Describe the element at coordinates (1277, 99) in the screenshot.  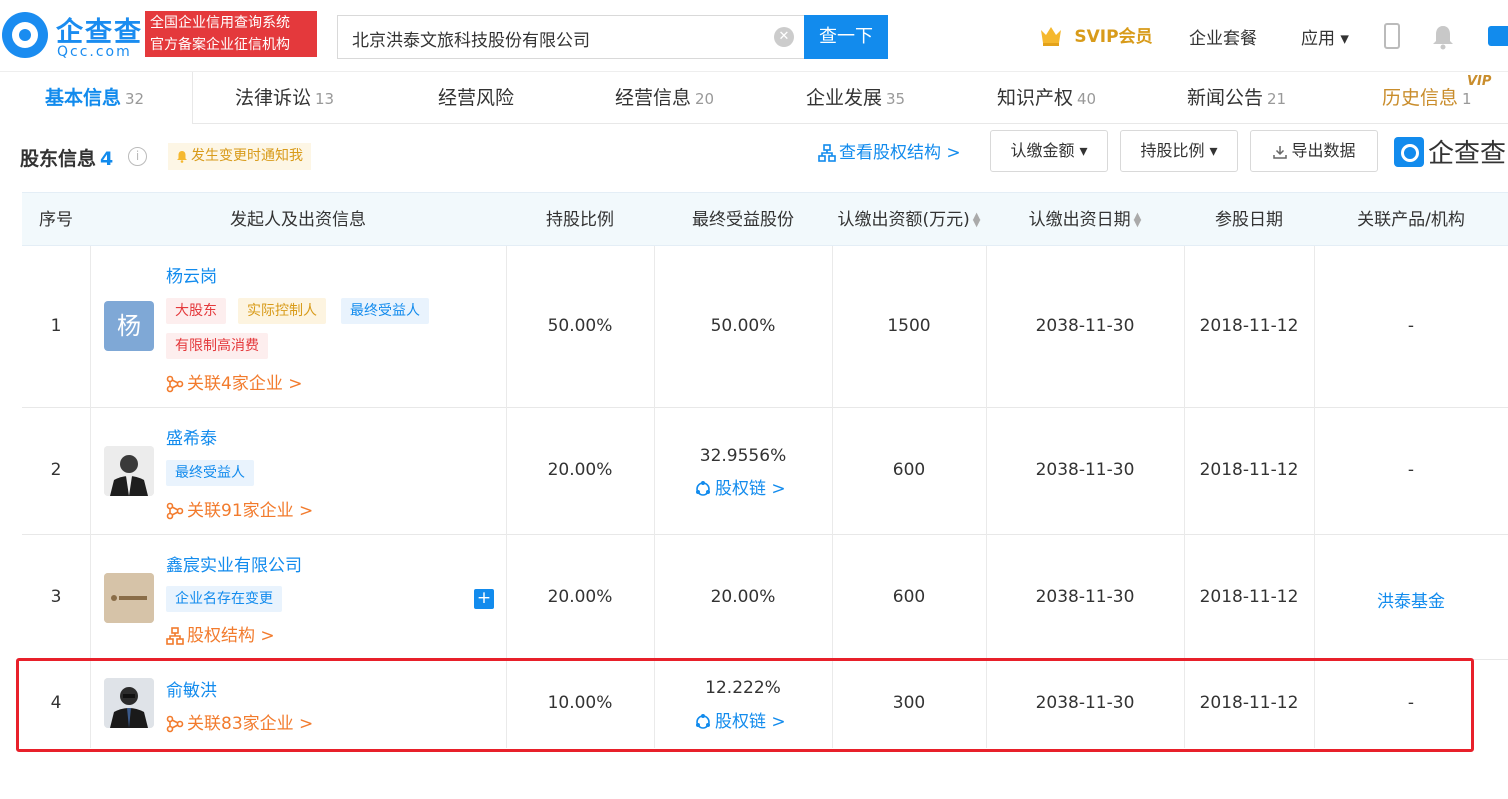
I see `tab-count: 21` at that location.